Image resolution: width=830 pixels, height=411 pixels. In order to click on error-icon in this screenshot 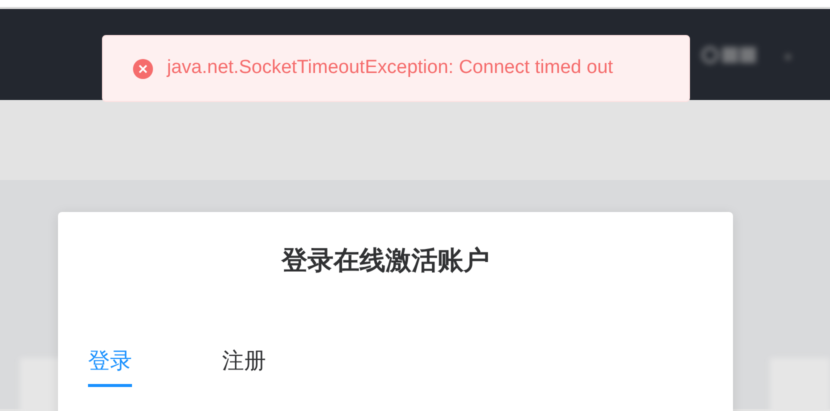, I will do `click(143, 68)`.